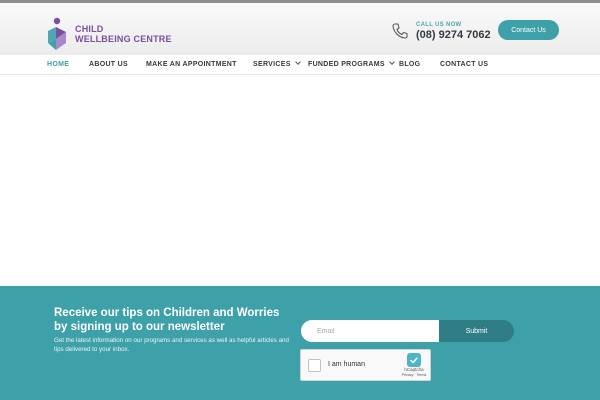 The image size is (600, 400). I want to click on nav-item-label: CONTACT US, so click(464, 64).